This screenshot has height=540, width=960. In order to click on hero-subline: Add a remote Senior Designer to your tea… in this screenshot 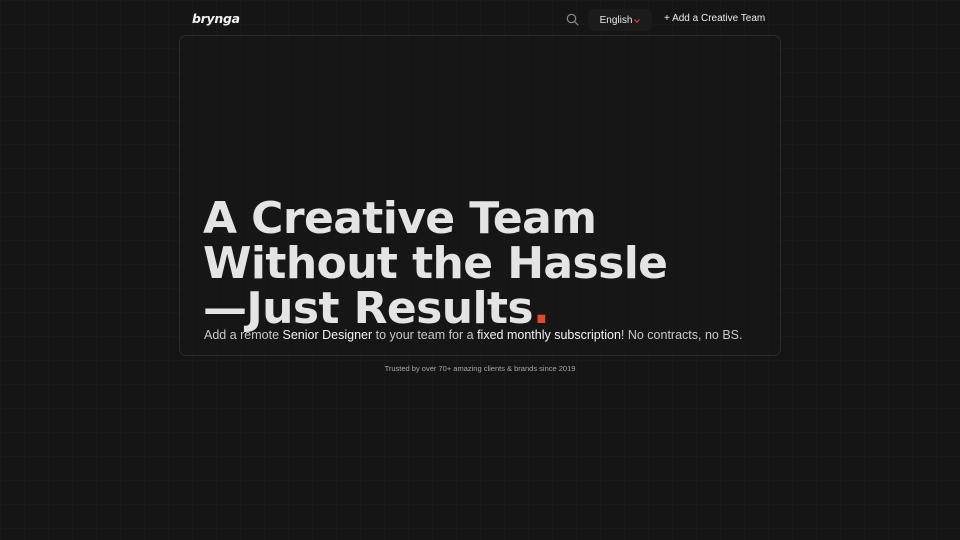, I will do `click(473, 335)`.